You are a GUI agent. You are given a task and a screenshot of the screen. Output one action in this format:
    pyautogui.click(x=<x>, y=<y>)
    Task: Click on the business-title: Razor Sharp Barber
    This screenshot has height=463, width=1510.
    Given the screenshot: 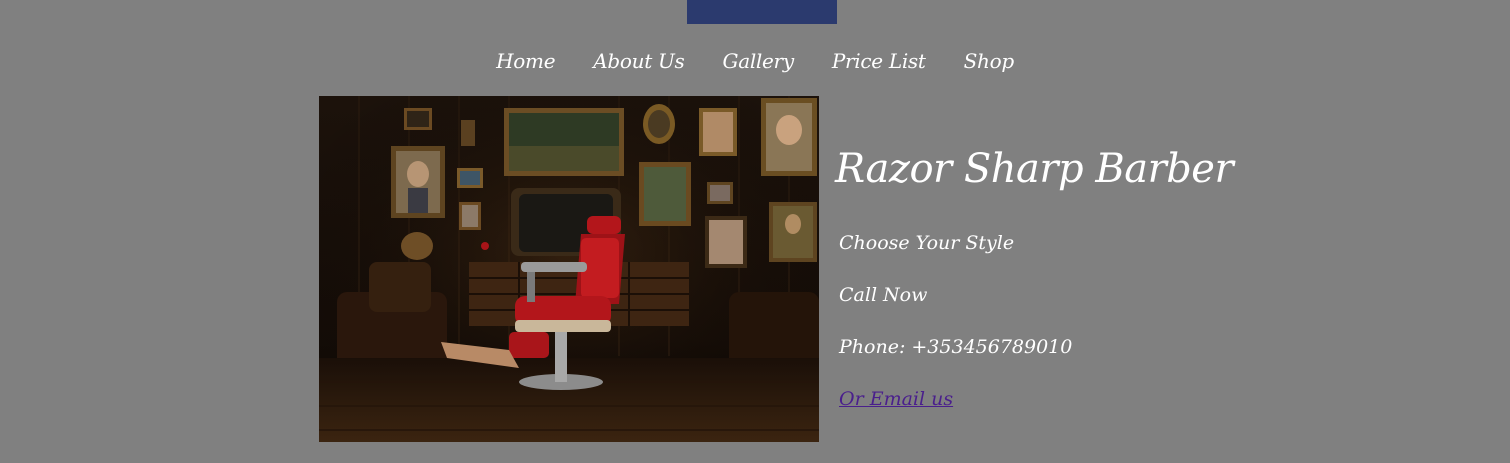 What is the action you would take?
    pyautogui.click(x=1034, y=169)
    